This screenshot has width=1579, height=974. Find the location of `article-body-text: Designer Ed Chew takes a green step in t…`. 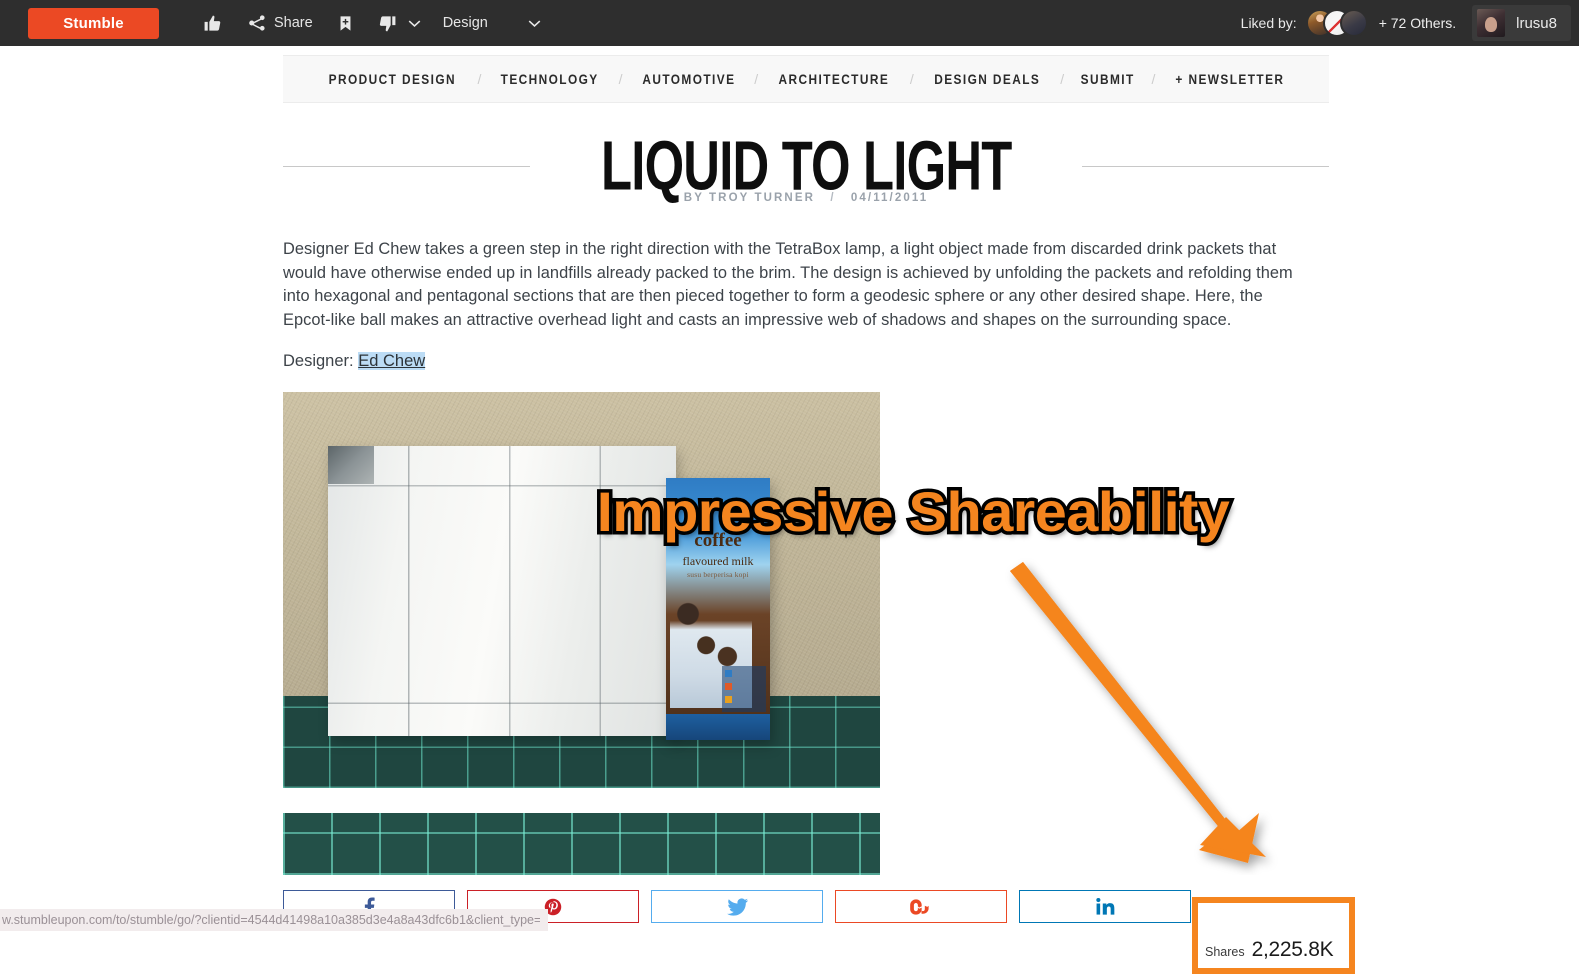

article-body-text: Designer Ed Chew takes a green step in t… is located at coordinates (788, 284).